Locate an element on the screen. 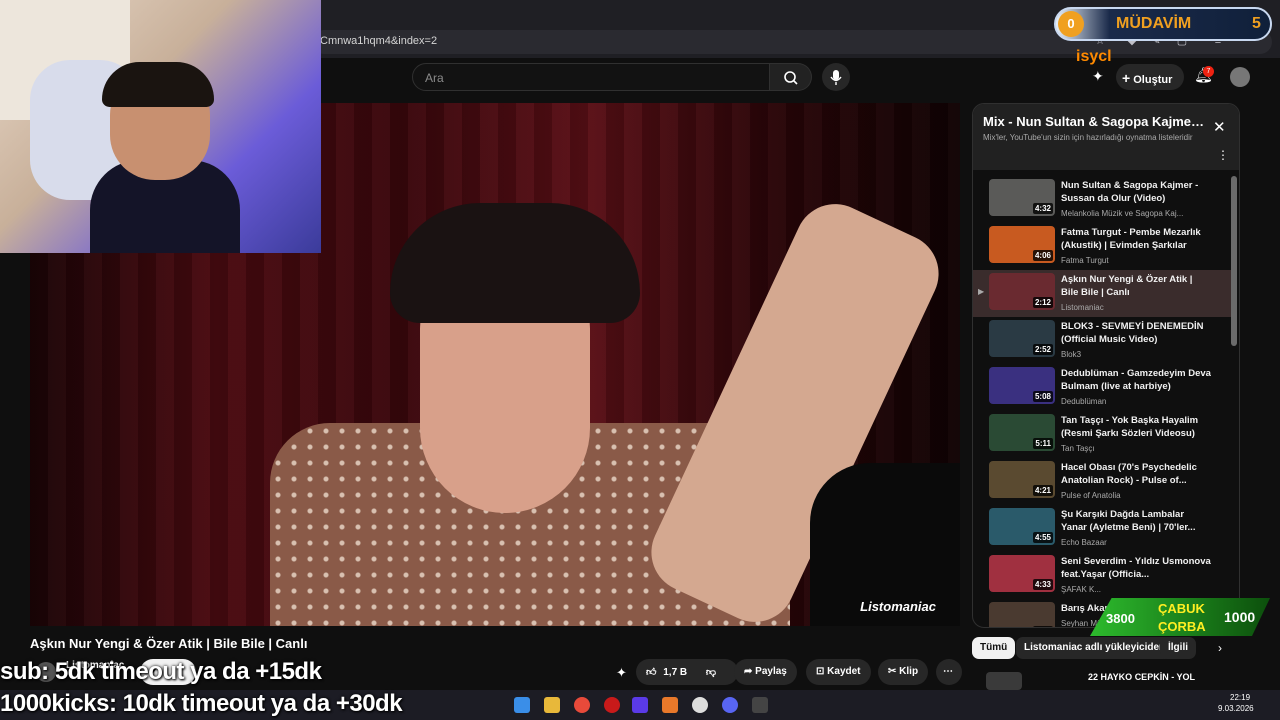  create-label: Oluştur is located at coordinates (1153, 80).